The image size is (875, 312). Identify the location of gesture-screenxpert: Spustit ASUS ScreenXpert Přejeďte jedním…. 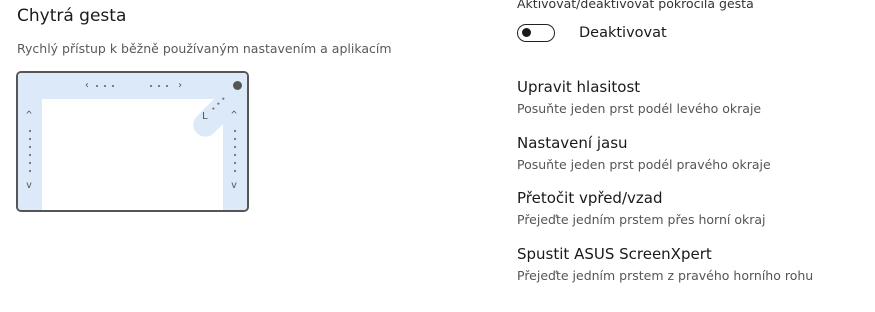
(665, 264).